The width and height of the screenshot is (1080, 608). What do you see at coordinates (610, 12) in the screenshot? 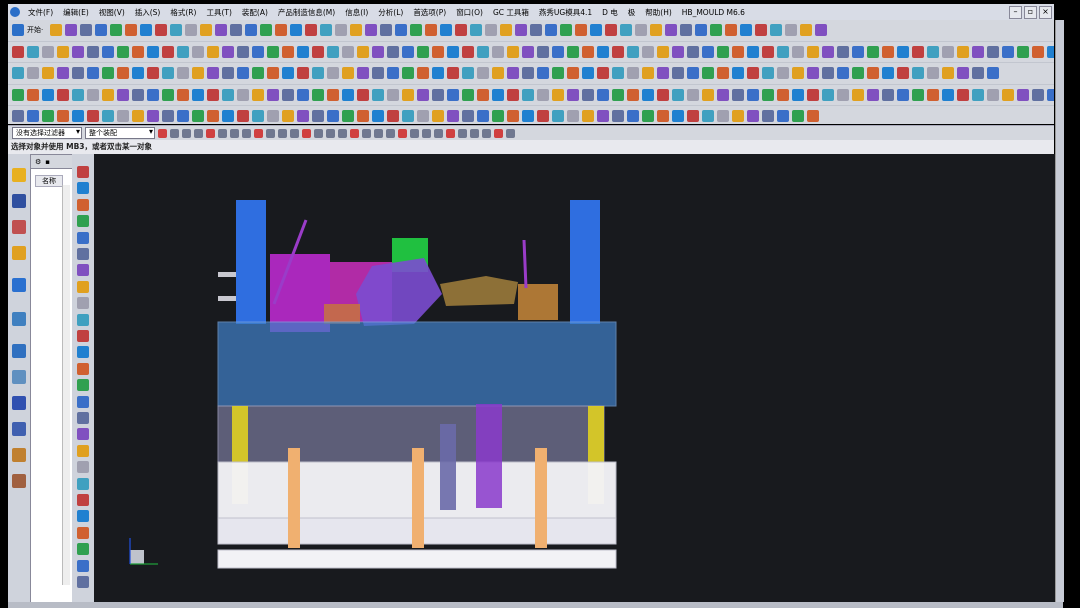
I see `menu-electrode: D 电` at bounding box center [610, 12].